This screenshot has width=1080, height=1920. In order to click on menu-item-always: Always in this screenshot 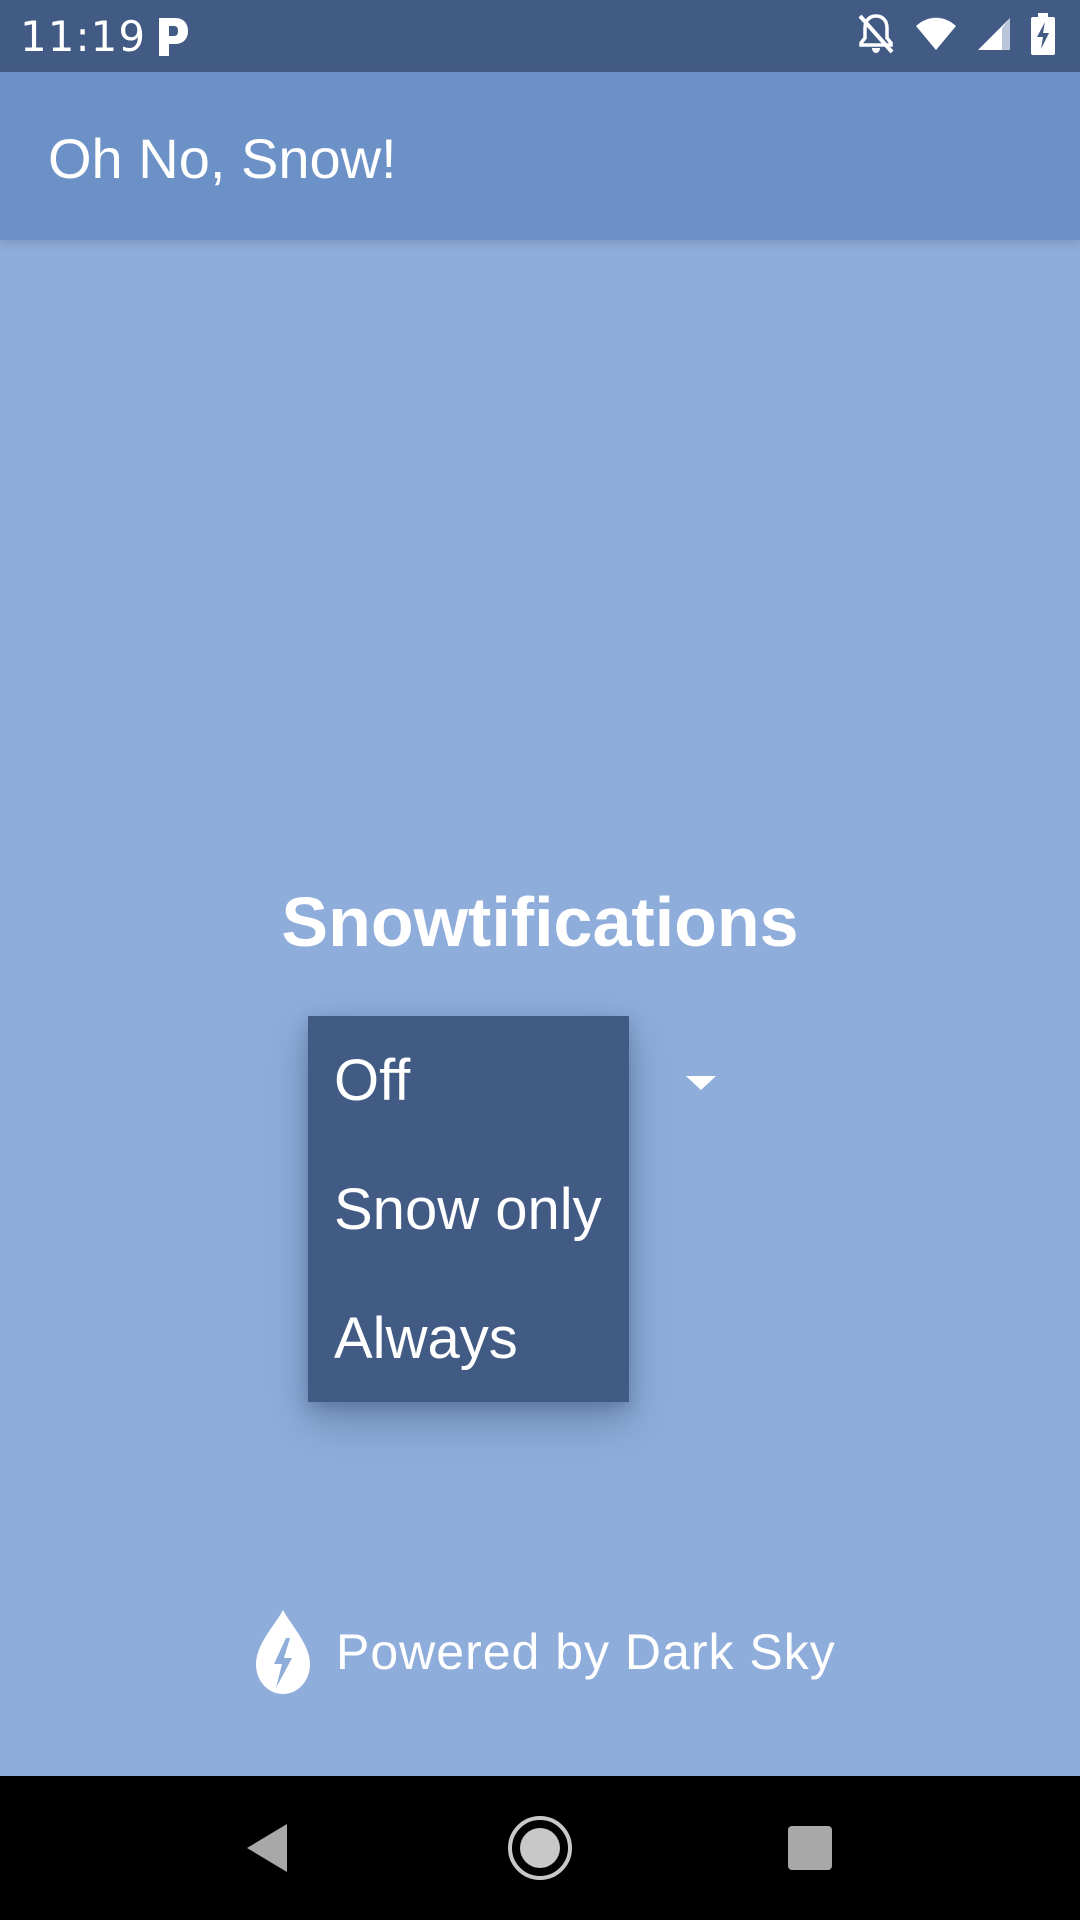, I will do `click(468, 1338)`.